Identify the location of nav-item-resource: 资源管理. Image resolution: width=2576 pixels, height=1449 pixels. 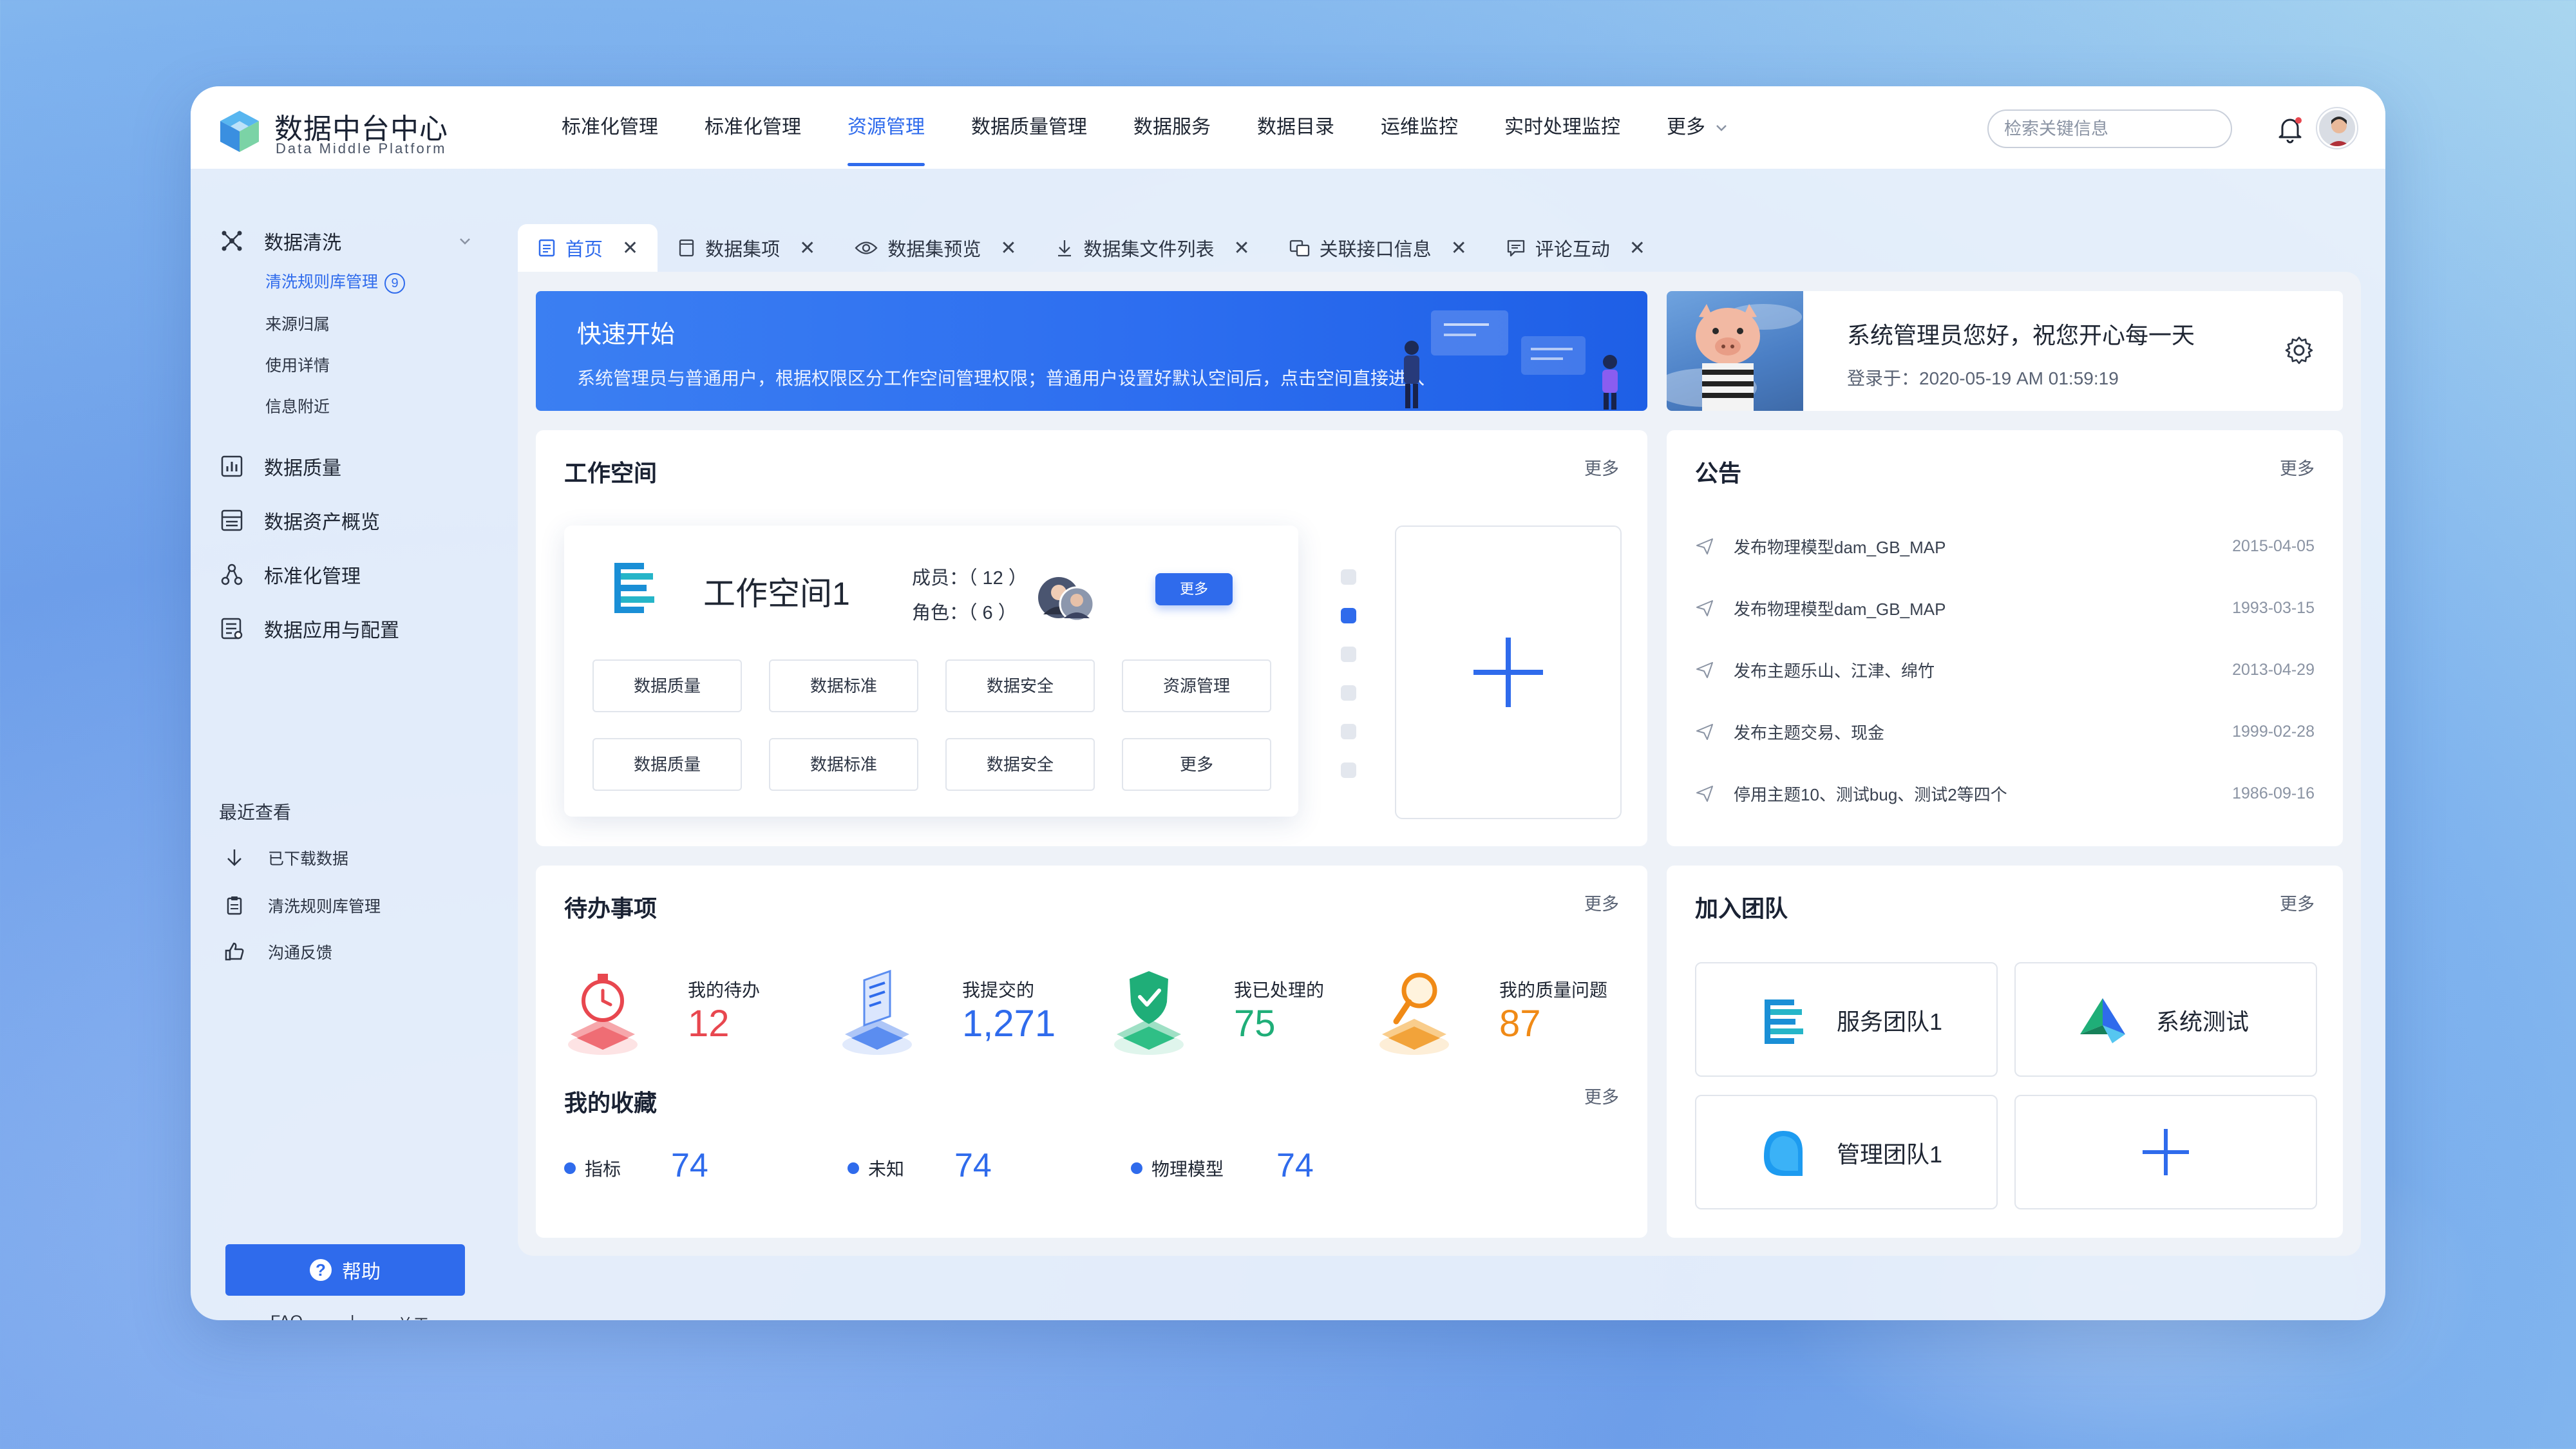
(886, 128).